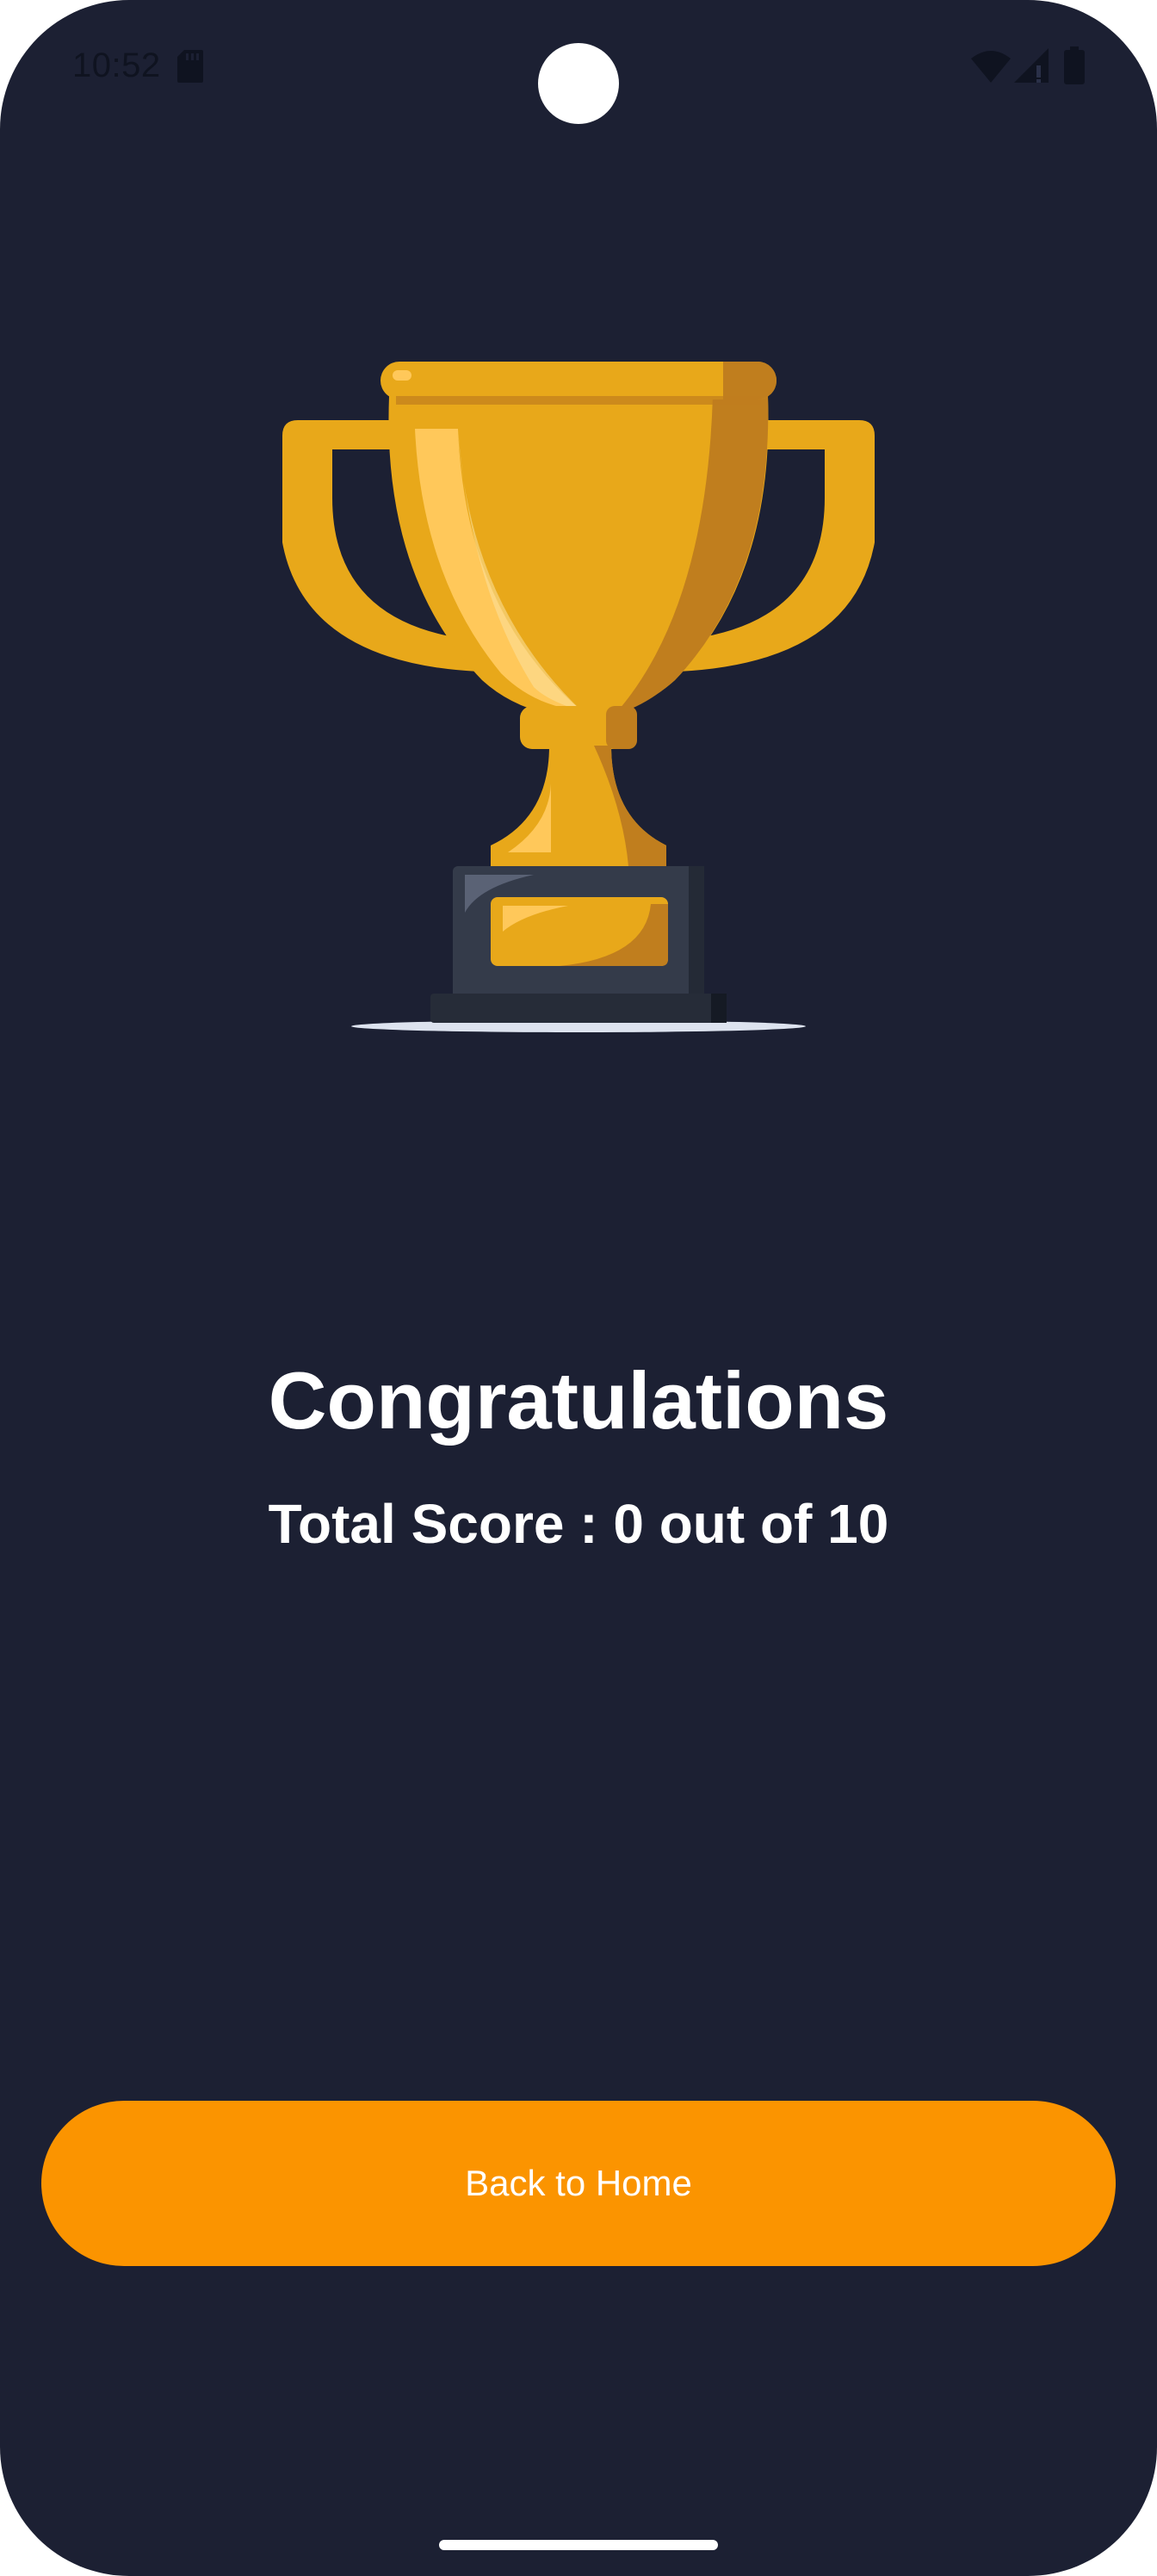  What do you see at coordinates (579, 1524) in the screenshot?
I see `total-score-text: Total Score : 0 out of 10` at bounding box center [579, 1524].